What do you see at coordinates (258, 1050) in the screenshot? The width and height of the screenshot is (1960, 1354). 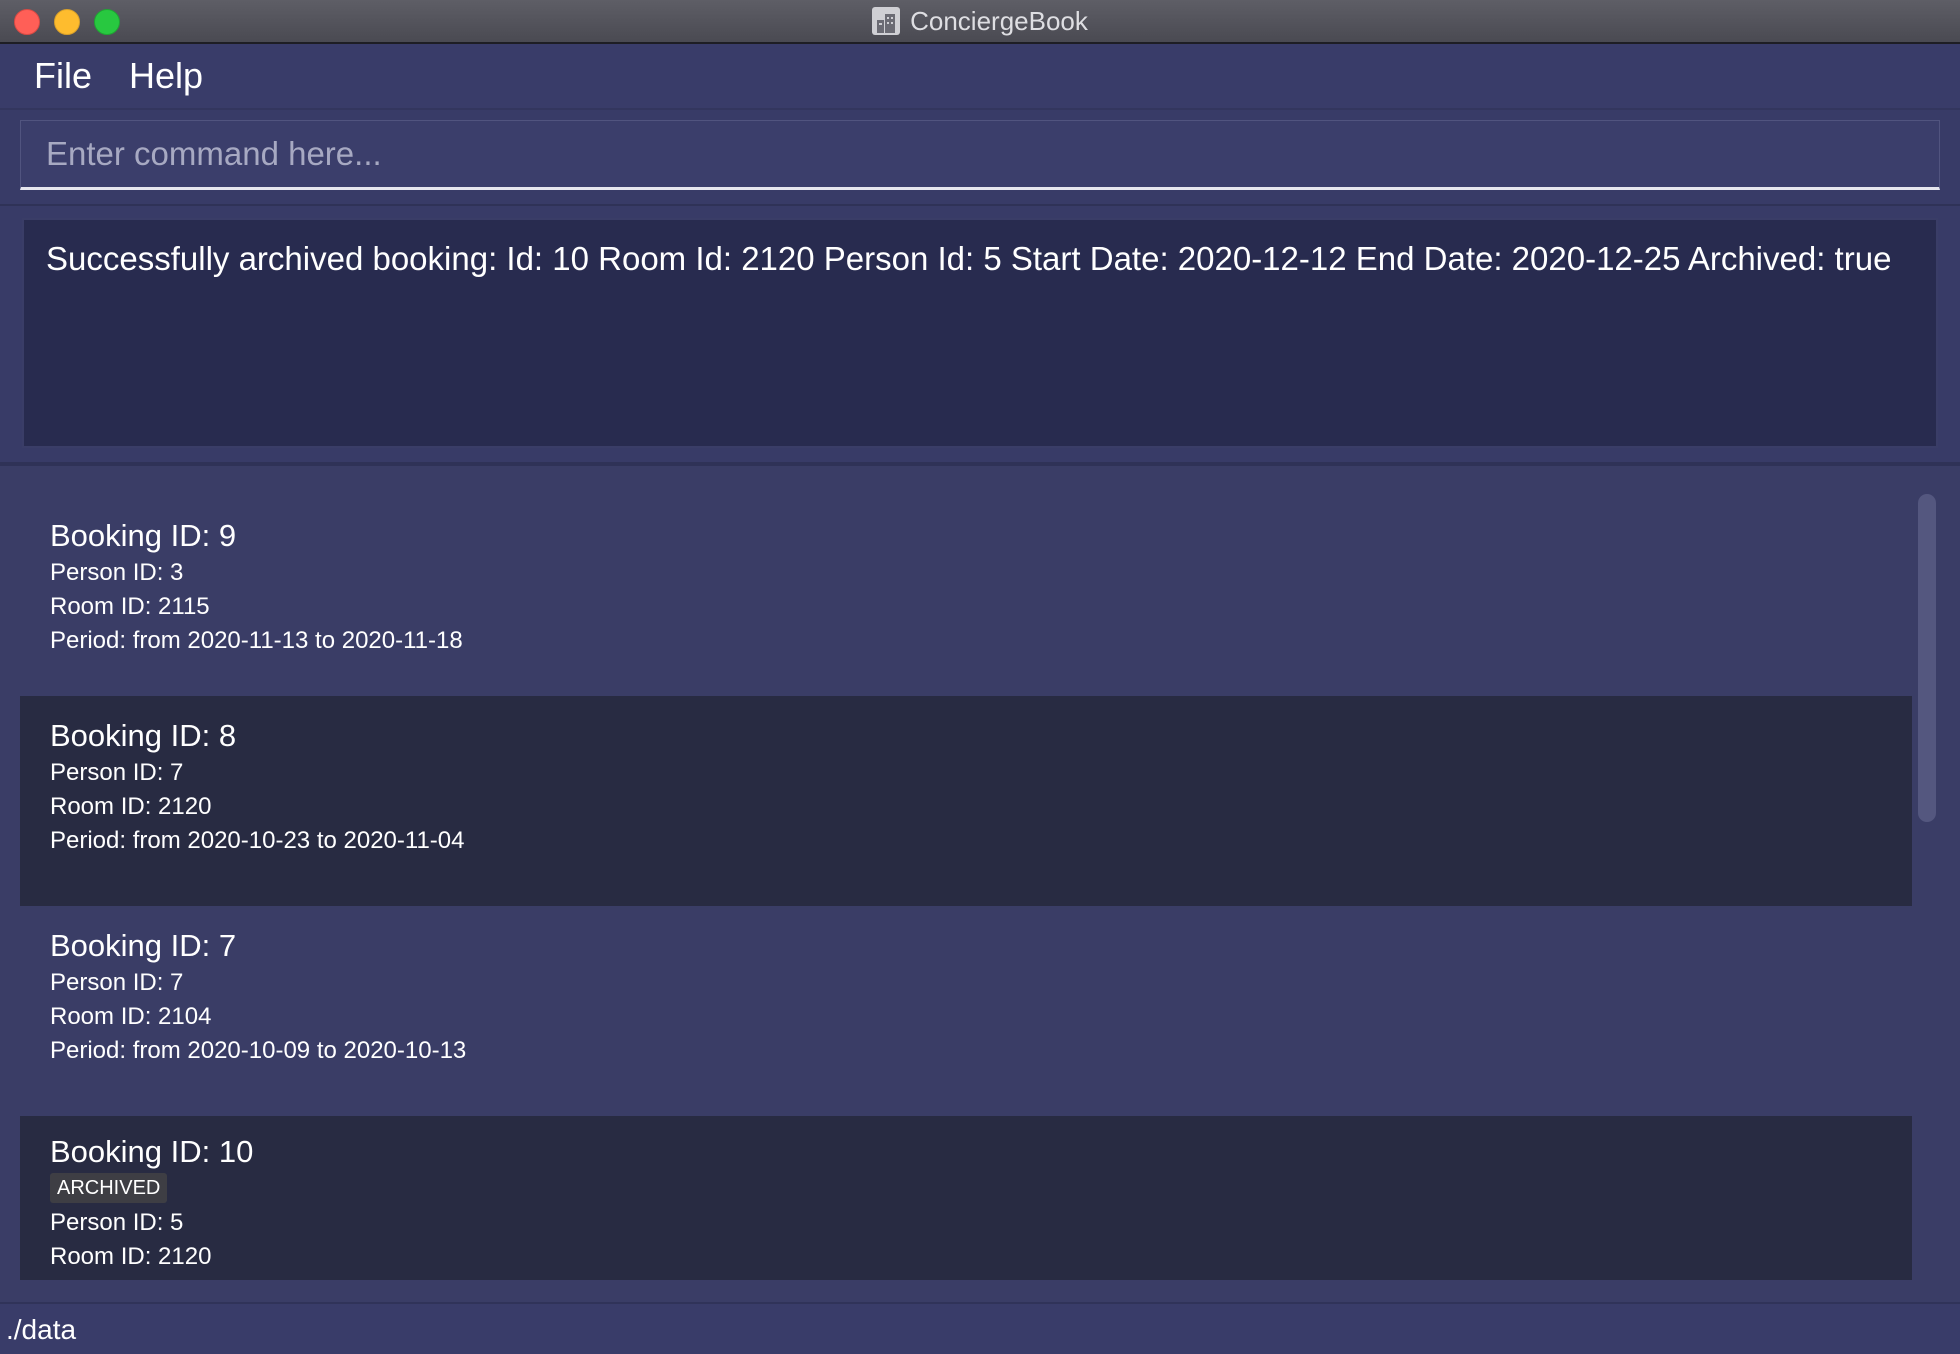 I see `booking-period: Period: from 2020-10-09 to 2020-10-13` at bounding box center [258, 1050].